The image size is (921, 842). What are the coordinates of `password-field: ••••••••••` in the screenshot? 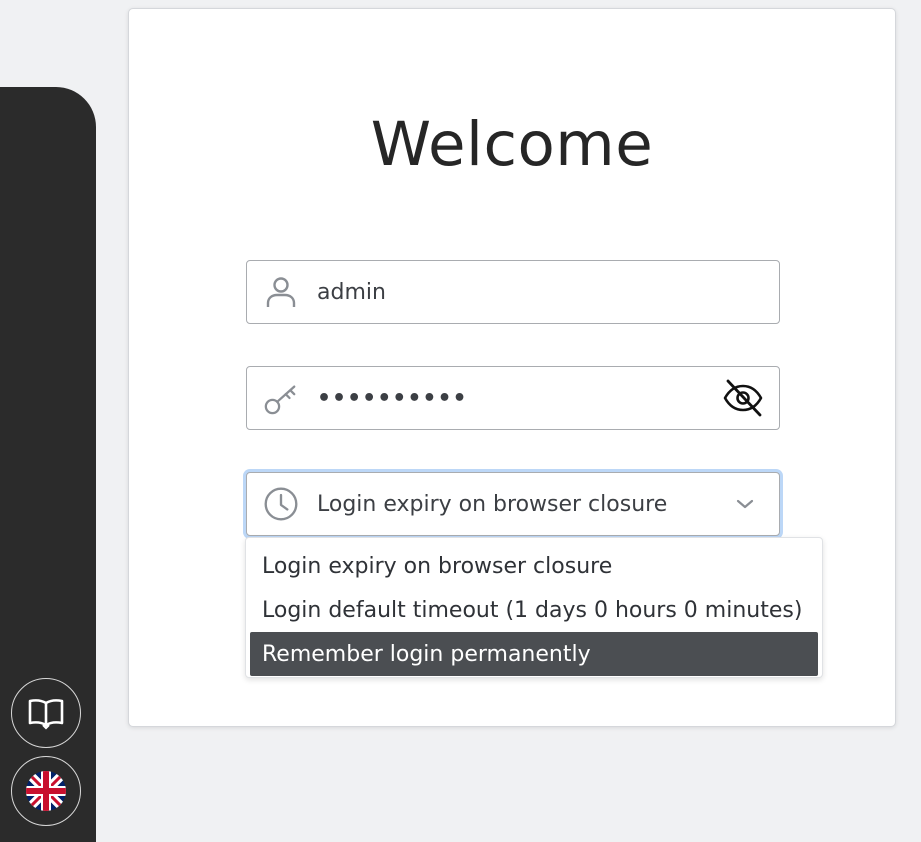 It's located at (513, 398).